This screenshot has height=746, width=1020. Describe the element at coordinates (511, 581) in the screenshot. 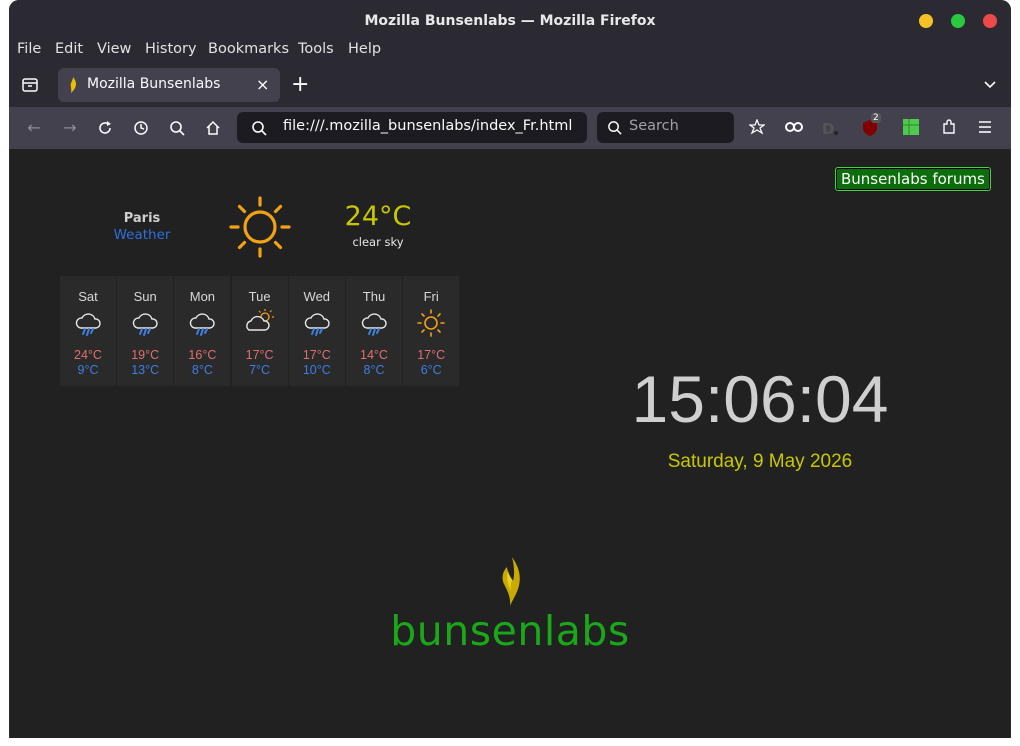

I see `bunsenlabs-flame-logo-icon` at that location.